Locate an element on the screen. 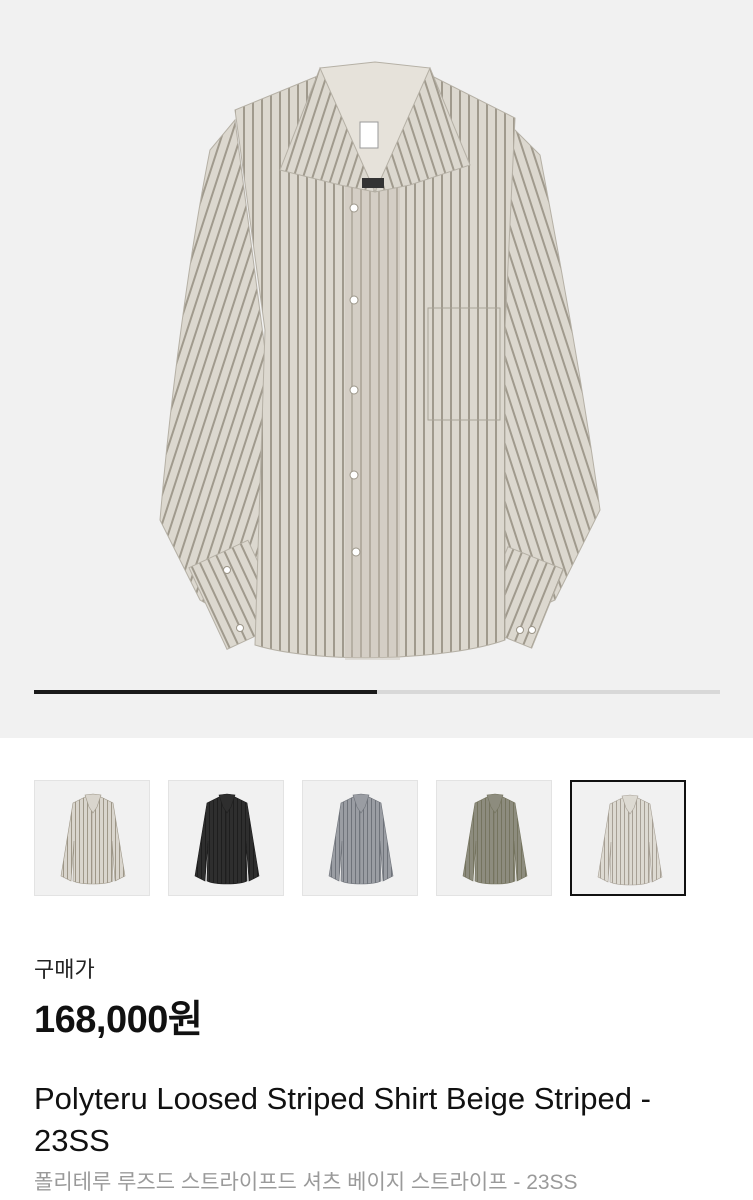 The image size is (753, 1200). thumb-grey-stripe-image is located at coordinates (361, 839).